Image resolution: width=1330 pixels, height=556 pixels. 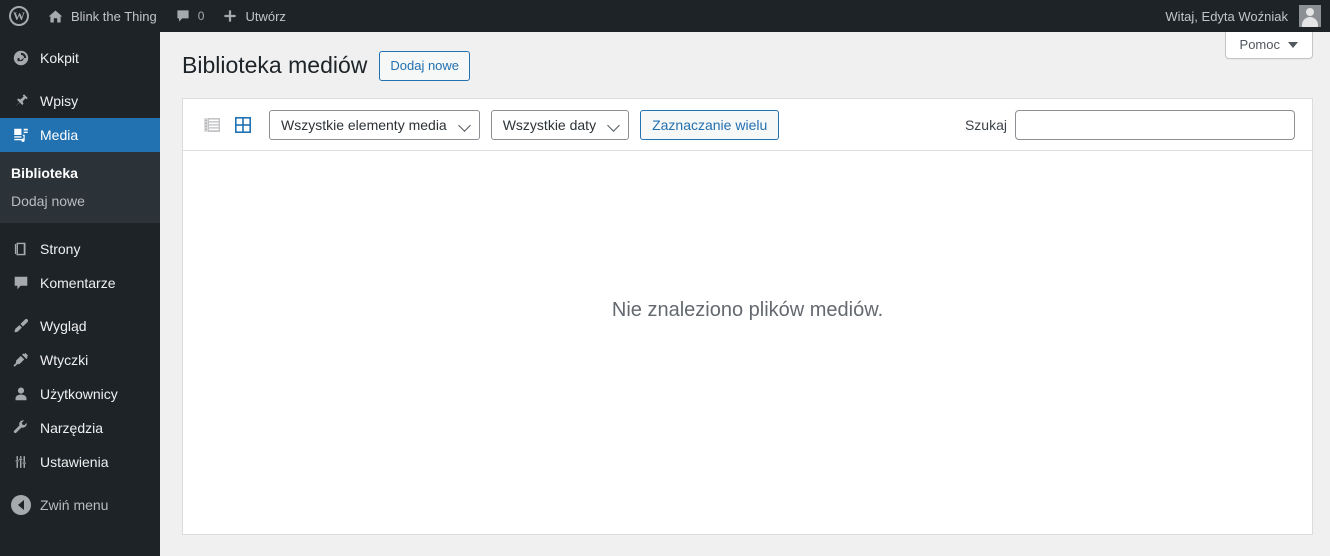 What do you see at coordinates (80, 201) in the screenshot?
I see `sidebar-subitem-dodaj-nowe: Dodaj nowe` at bounding box center [80, 201].